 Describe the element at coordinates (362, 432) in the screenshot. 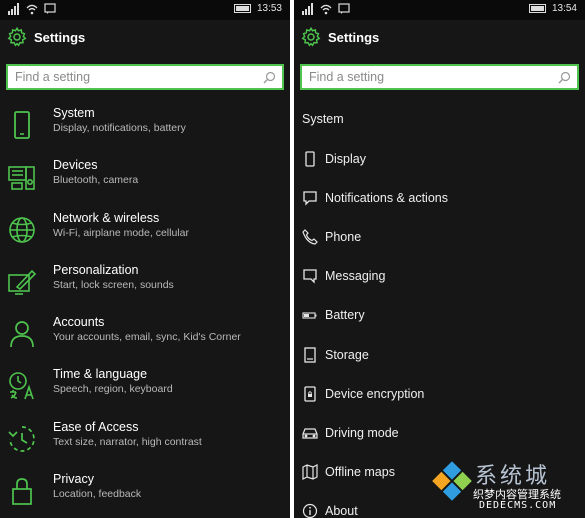

I see `list-item-label: Driving mode` at that location.